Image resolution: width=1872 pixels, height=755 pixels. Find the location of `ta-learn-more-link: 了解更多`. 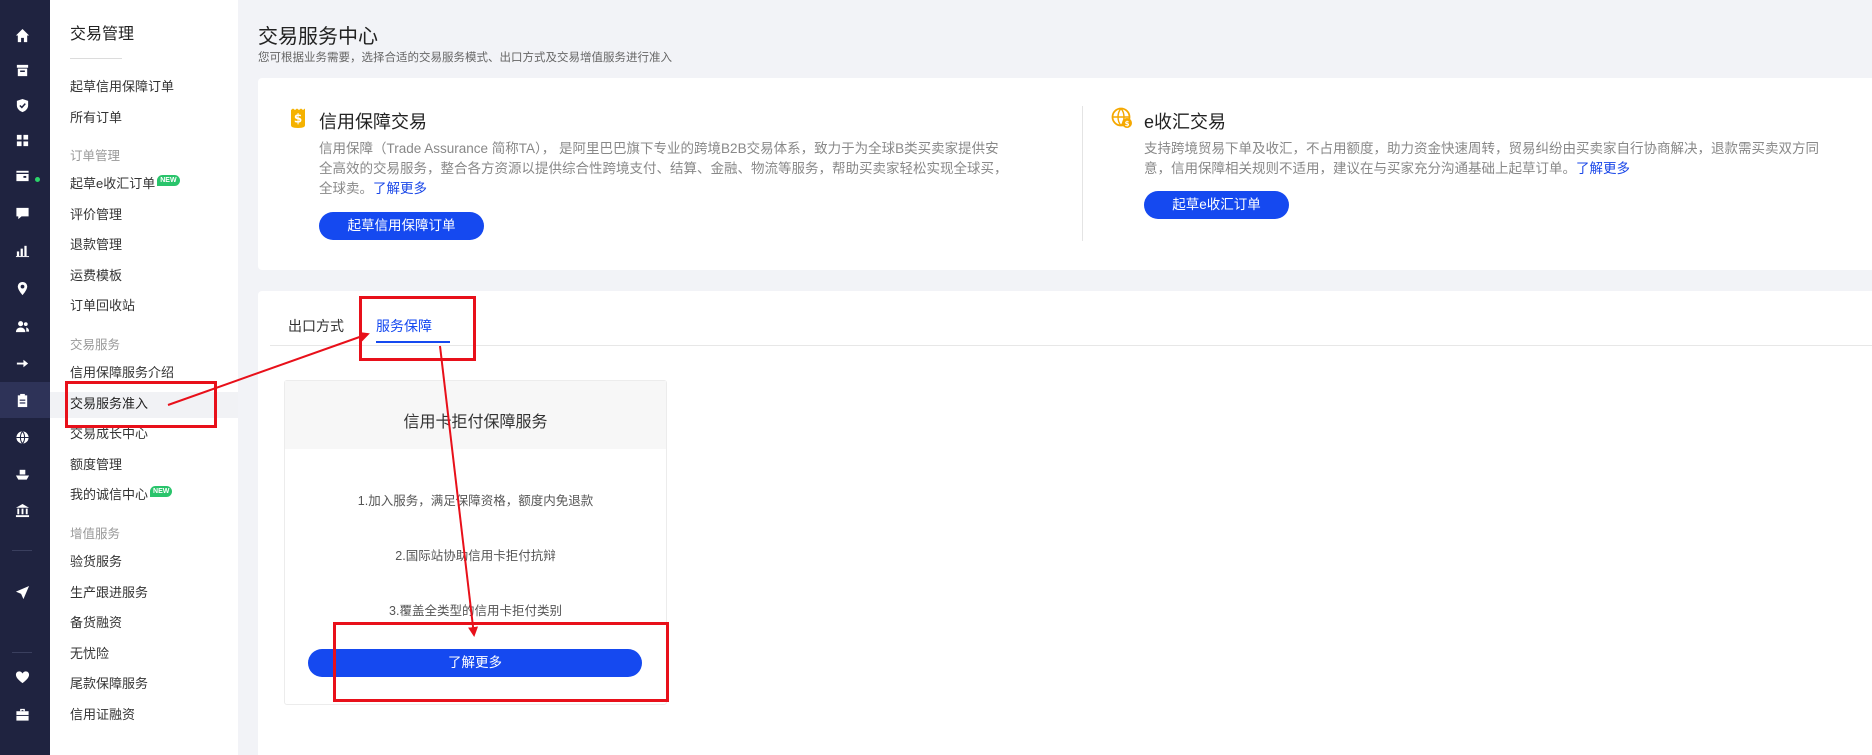

ta-learn-more-link: 了解更多 is located at coordinates (400, 188).